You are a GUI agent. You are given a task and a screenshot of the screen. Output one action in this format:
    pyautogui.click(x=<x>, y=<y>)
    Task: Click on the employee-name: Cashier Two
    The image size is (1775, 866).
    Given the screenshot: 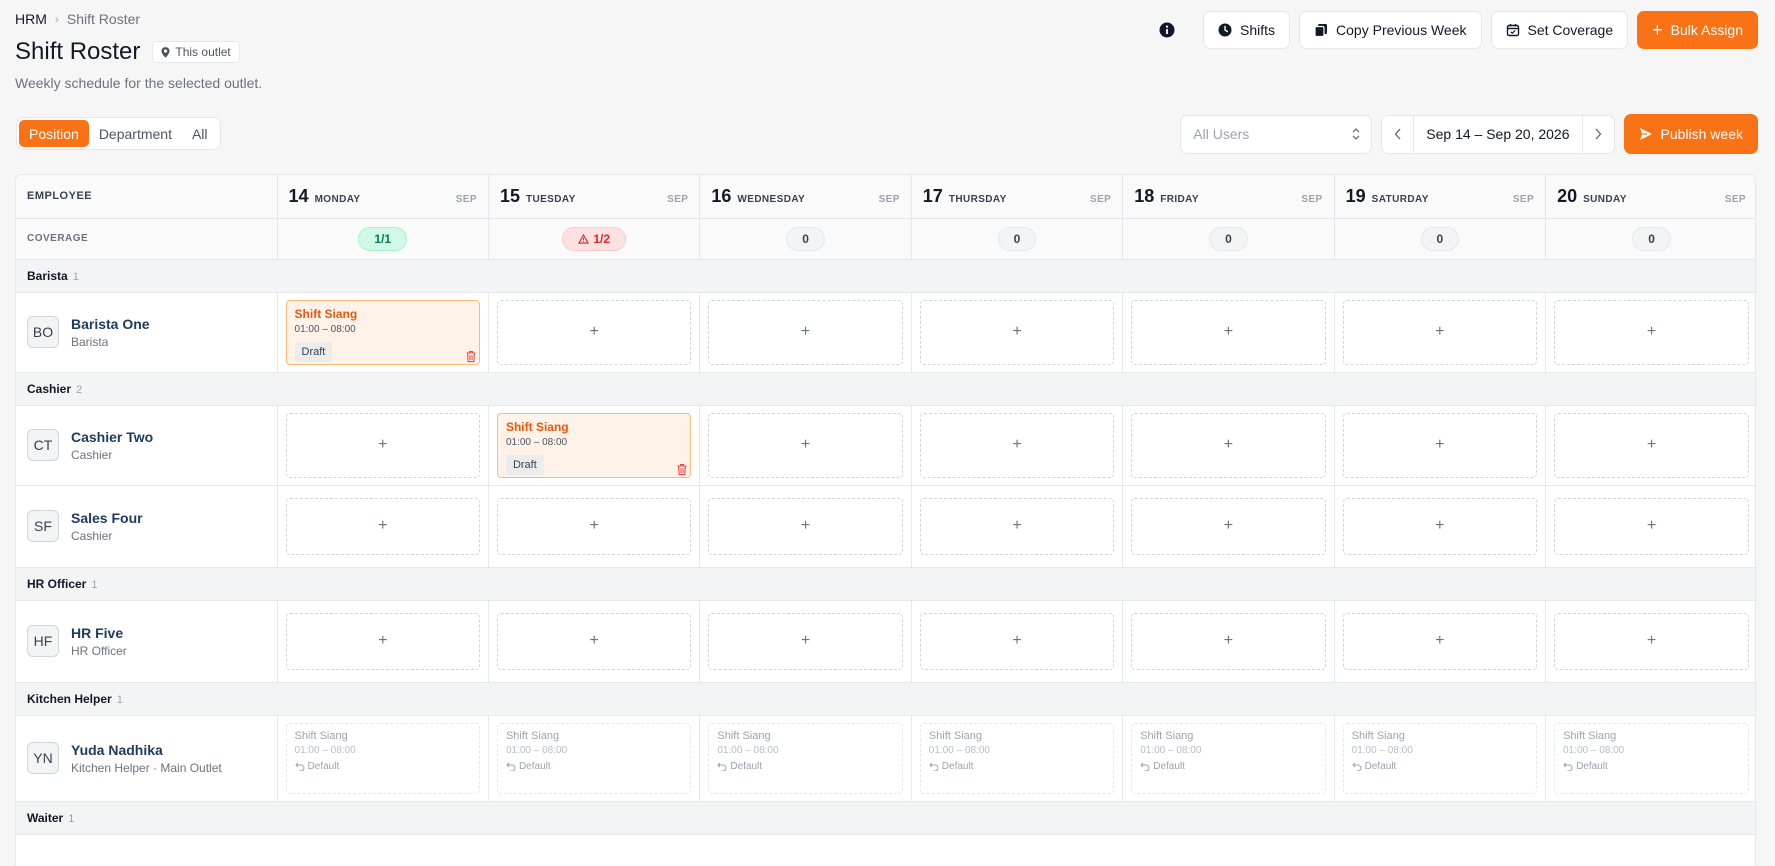 What is the action you would take?
    pyautogui.click(x=112, y=437)
    